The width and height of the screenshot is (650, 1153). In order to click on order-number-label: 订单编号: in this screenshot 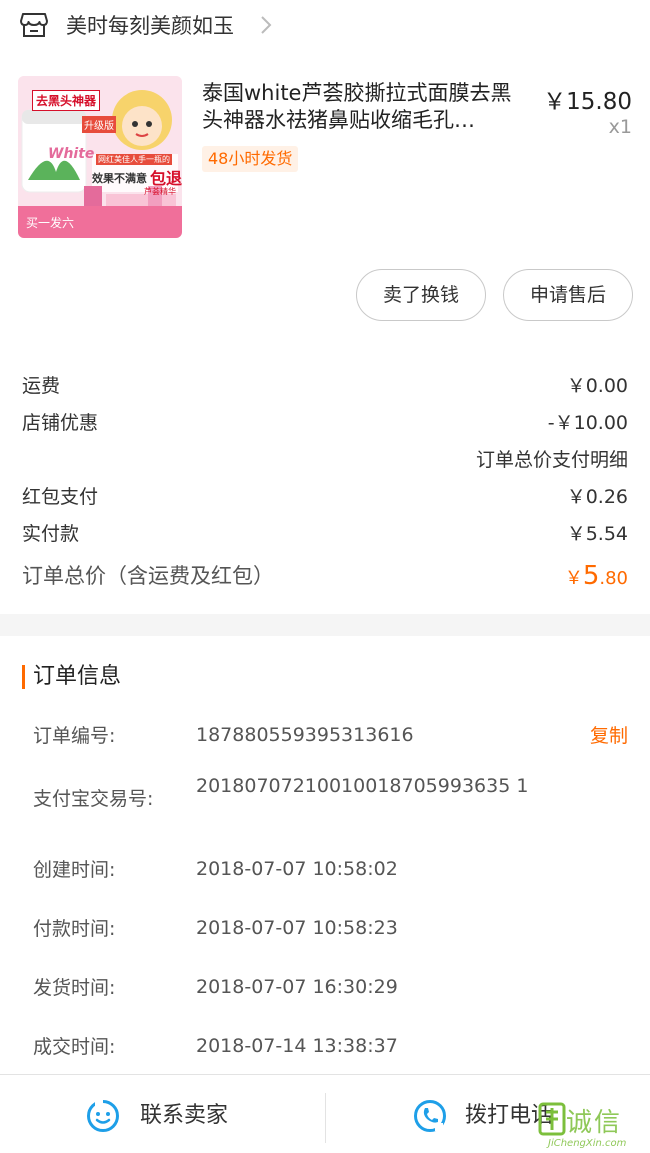, I will do `click(74, 736)`.